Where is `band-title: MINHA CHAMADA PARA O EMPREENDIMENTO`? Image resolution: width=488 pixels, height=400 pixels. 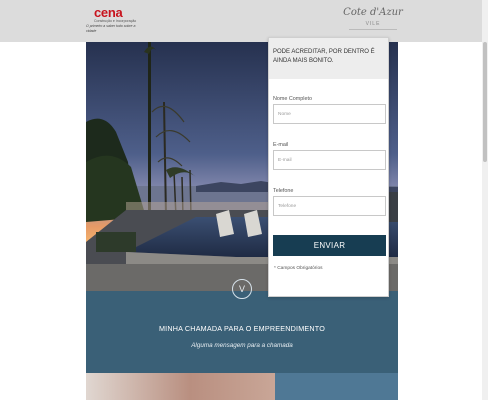
band-title: MINHA CHAMADA PARA O EMPREENDIMENTO is located at coordinates (242, 328).